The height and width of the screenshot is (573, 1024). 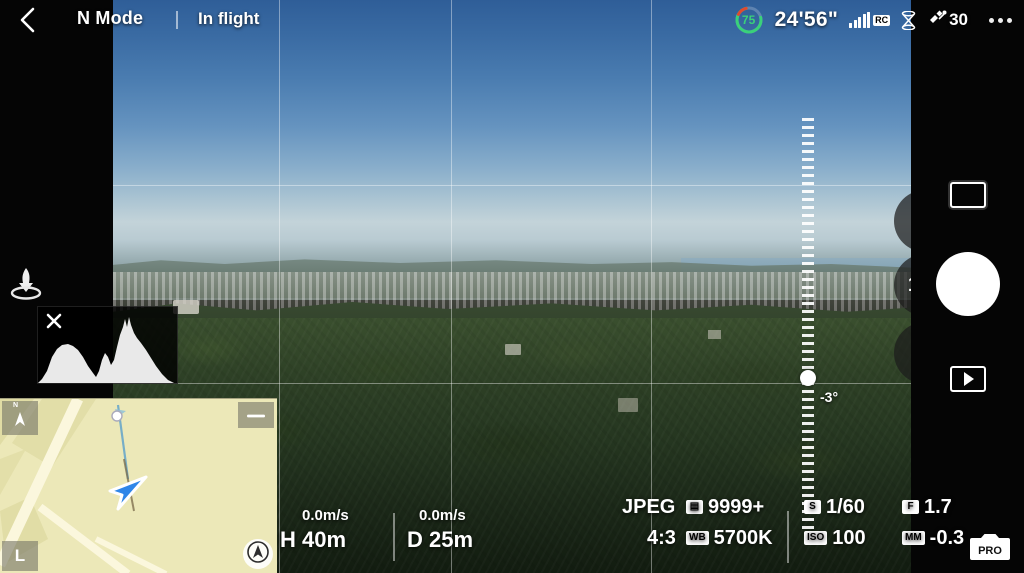 What do you see at coordinates (806, 19) in the screenshot?
I see `flight-time-label: 24'56"` at bounding box center [806, 19].